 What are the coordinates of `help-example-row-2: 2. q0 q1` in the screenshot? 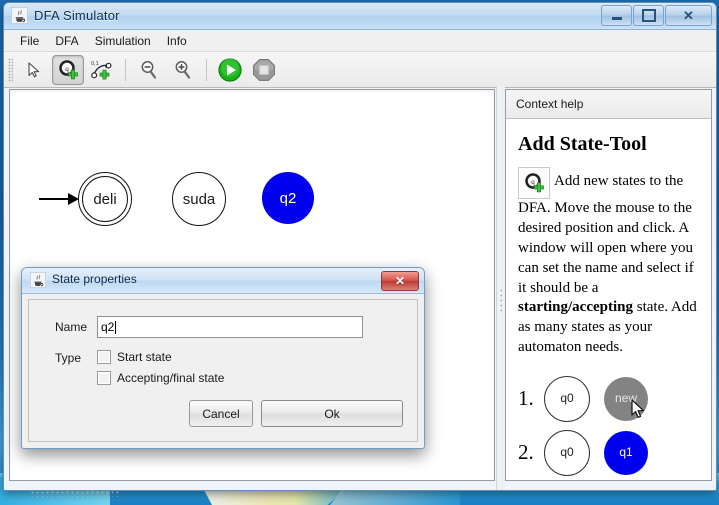 It's located at (608, 453).